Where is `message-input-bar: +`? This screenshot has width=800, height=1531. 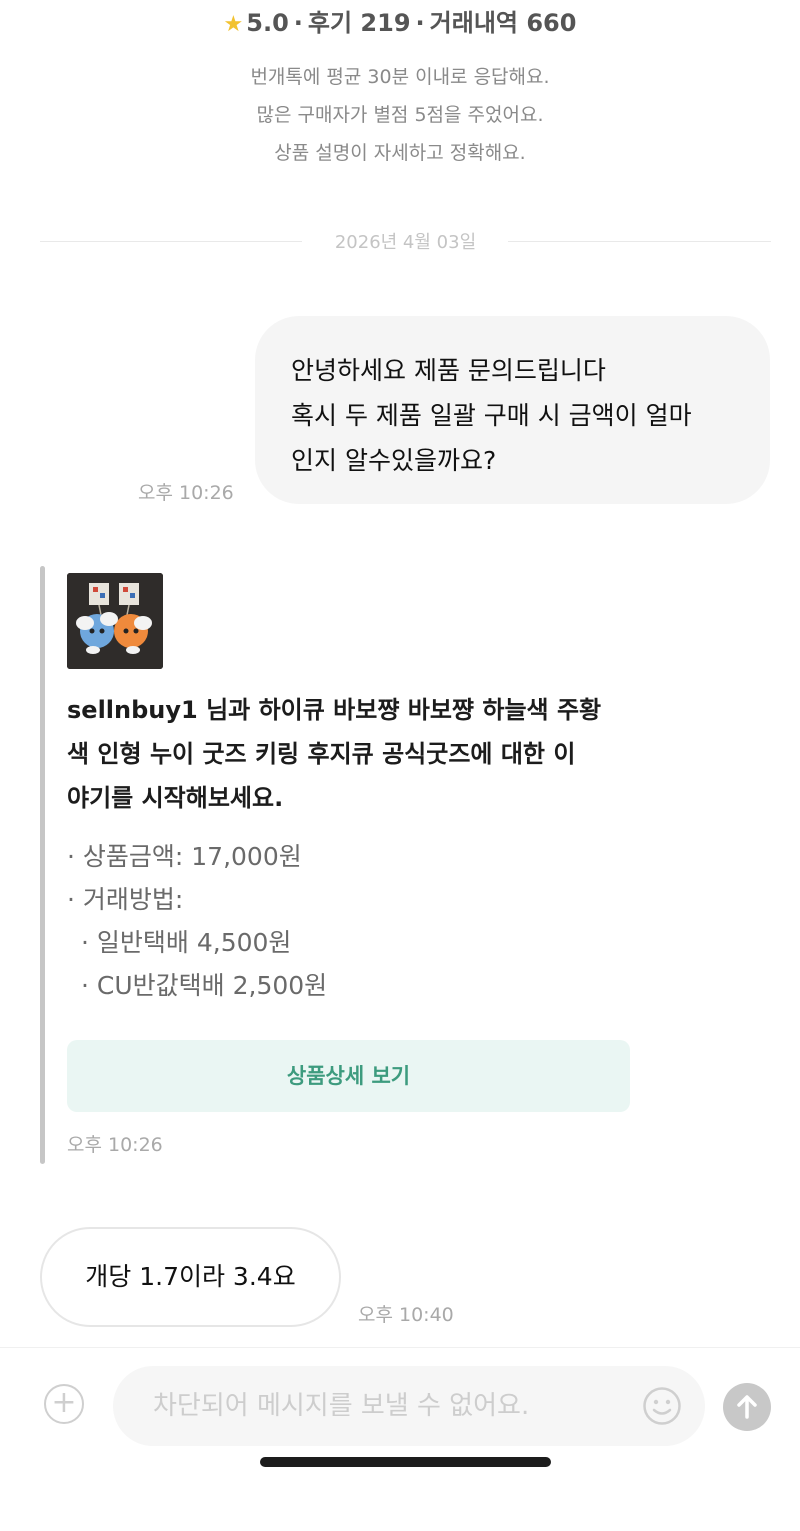 message-input-bar: + is located at coordinates (400, 1439).